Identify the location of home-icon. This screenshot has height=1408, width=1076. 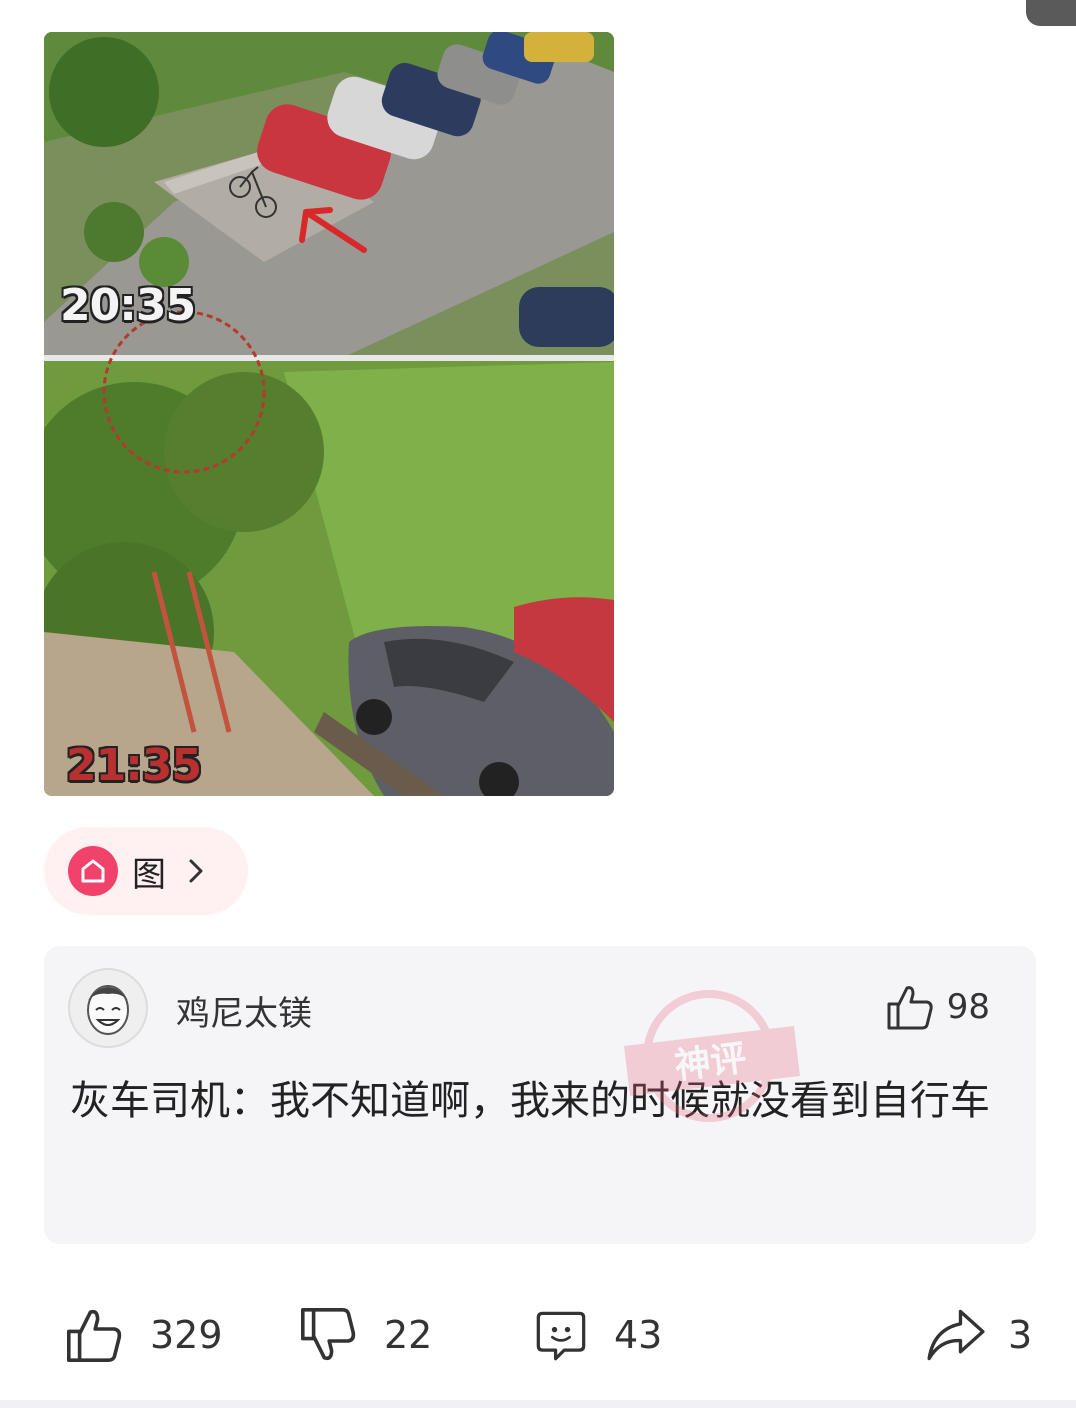
(93, 871).